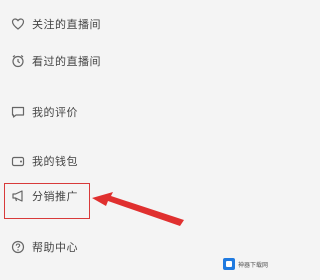 This screenshot has width=320, height=280. What do you see at coordinates (229, 264) in the screenshot?
I see `watermark-logo` at bounding box center [229, 264].